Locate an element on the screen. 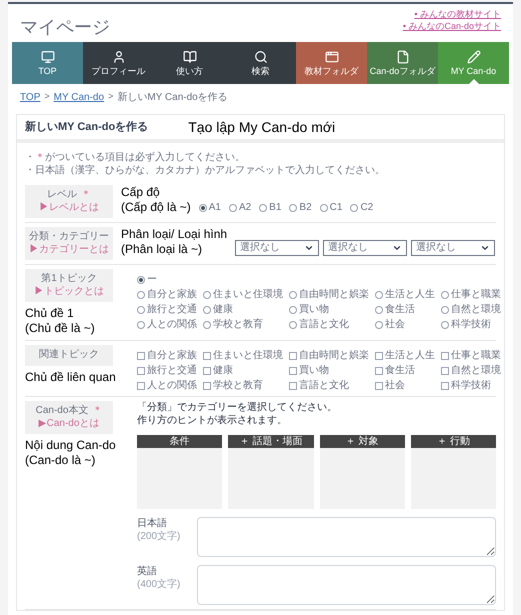  annotation-text: Tạo lập My Can-do mới is located at coordinates (262, 127).